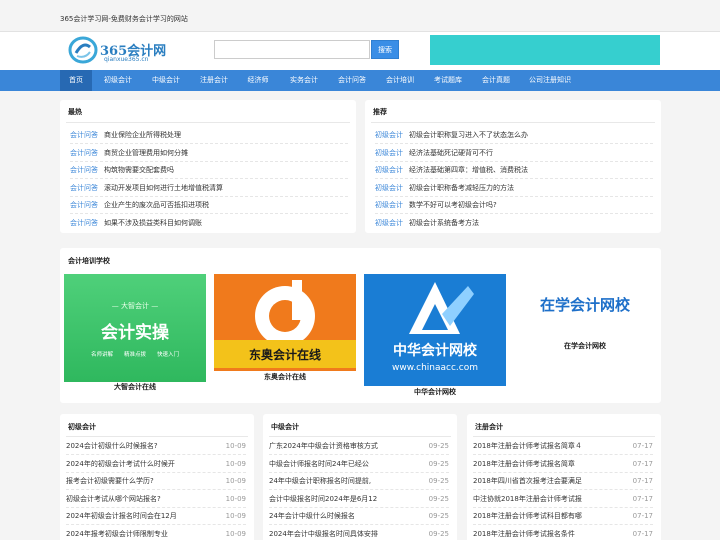 This screenshot has width=720, height=540. What do you see at coordinates (468, 135) in the screenshot?
I see `article-link: 初级会计职称复习进入不了状态怎么办` at bounding box center [468, 135].